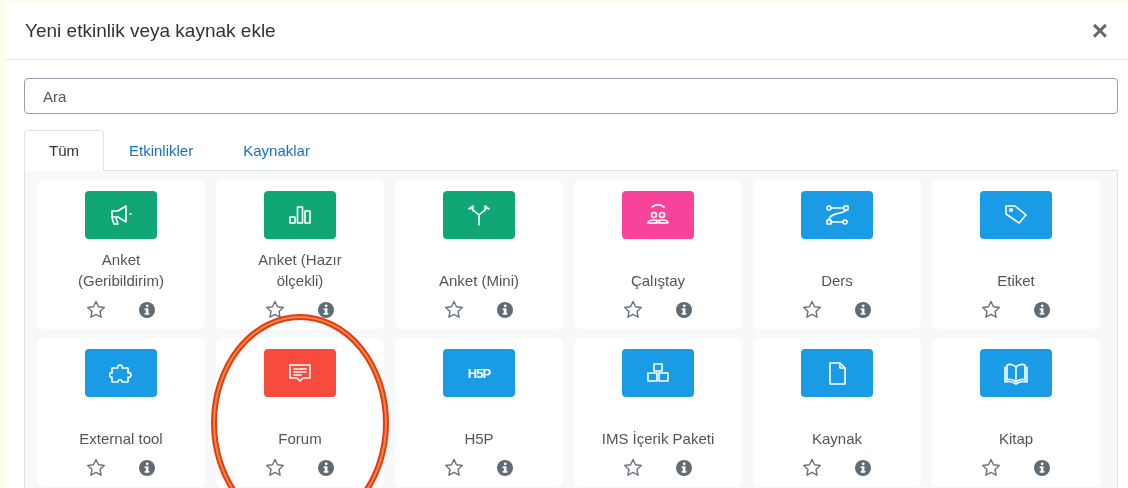 Image resolution: width=1128 pixels, height=488 pixels. What do you see at coordinates (1016, 412) in the screenshot?
I see `activity-card: Kitap` at bounding box center [1016, 412].